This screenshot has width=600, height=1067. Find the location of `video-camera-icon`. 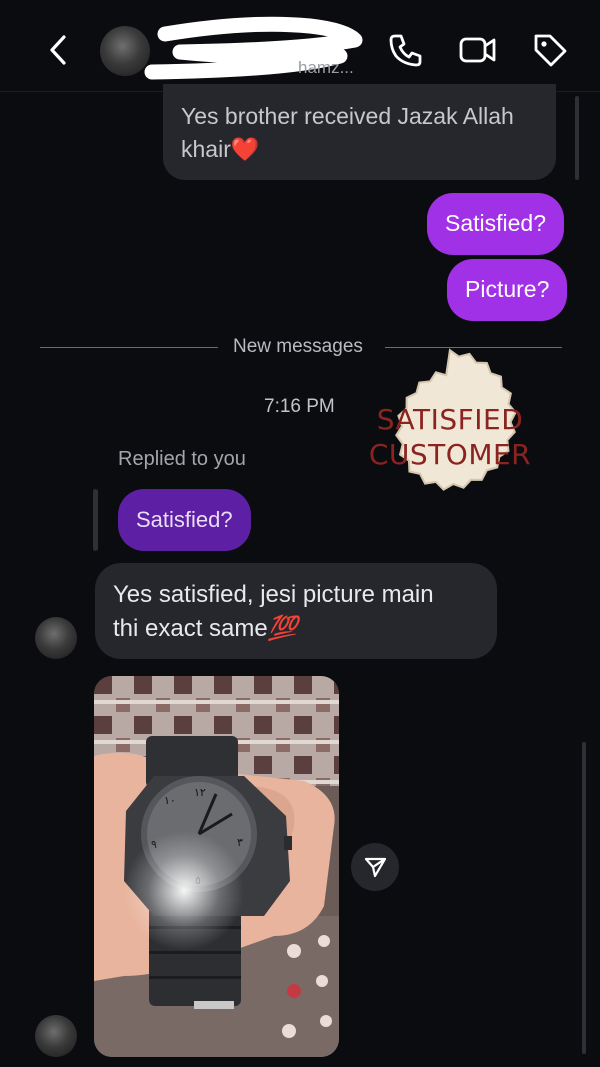

video-camera-icon is located at coordinates (478, 50).